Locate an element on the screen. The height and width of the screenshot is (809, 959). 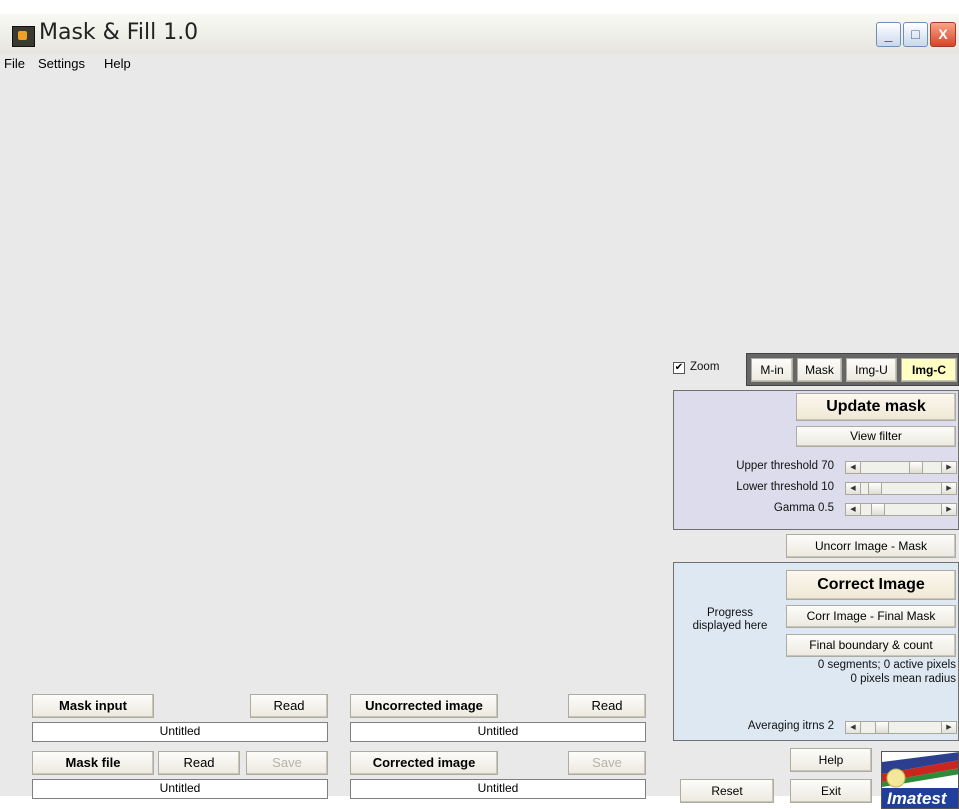
gamma-label: Gamma 0.5 is located at coordinates (803, 508).